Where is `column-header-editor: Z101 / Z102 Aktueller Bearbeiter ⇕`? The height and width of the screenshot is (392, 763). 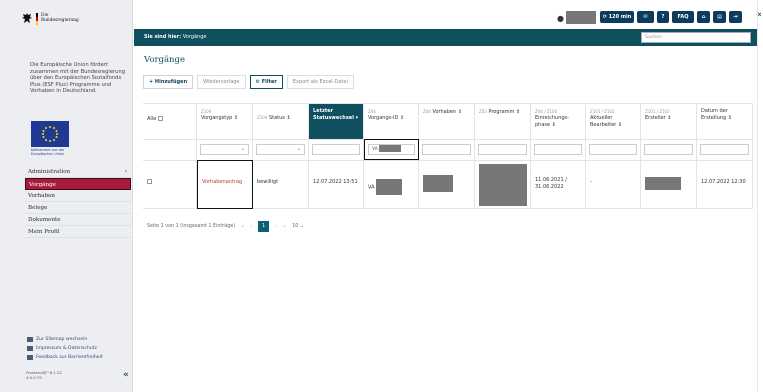
column-header-editor: Z101 / Z102 Aktueller Bearbeiter ⇕ is located at coordinates (613, 121).